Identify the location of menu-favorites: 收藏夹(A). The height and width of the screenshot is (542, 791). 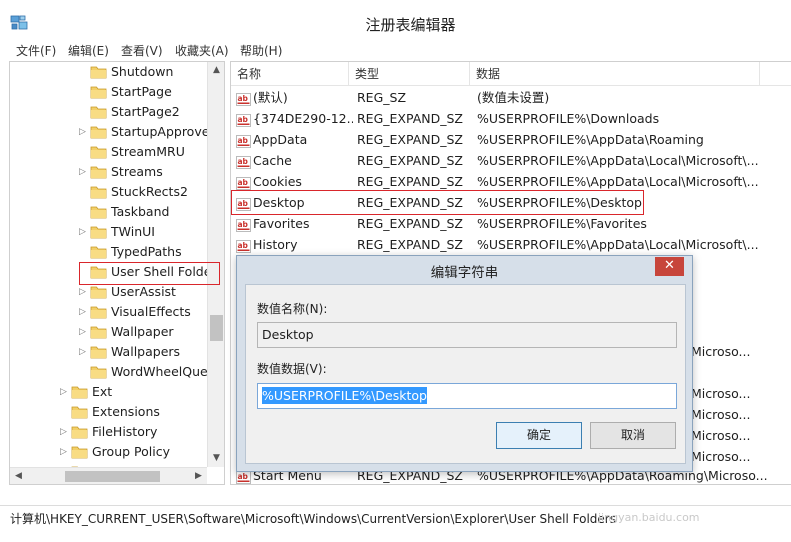
(202, 50).